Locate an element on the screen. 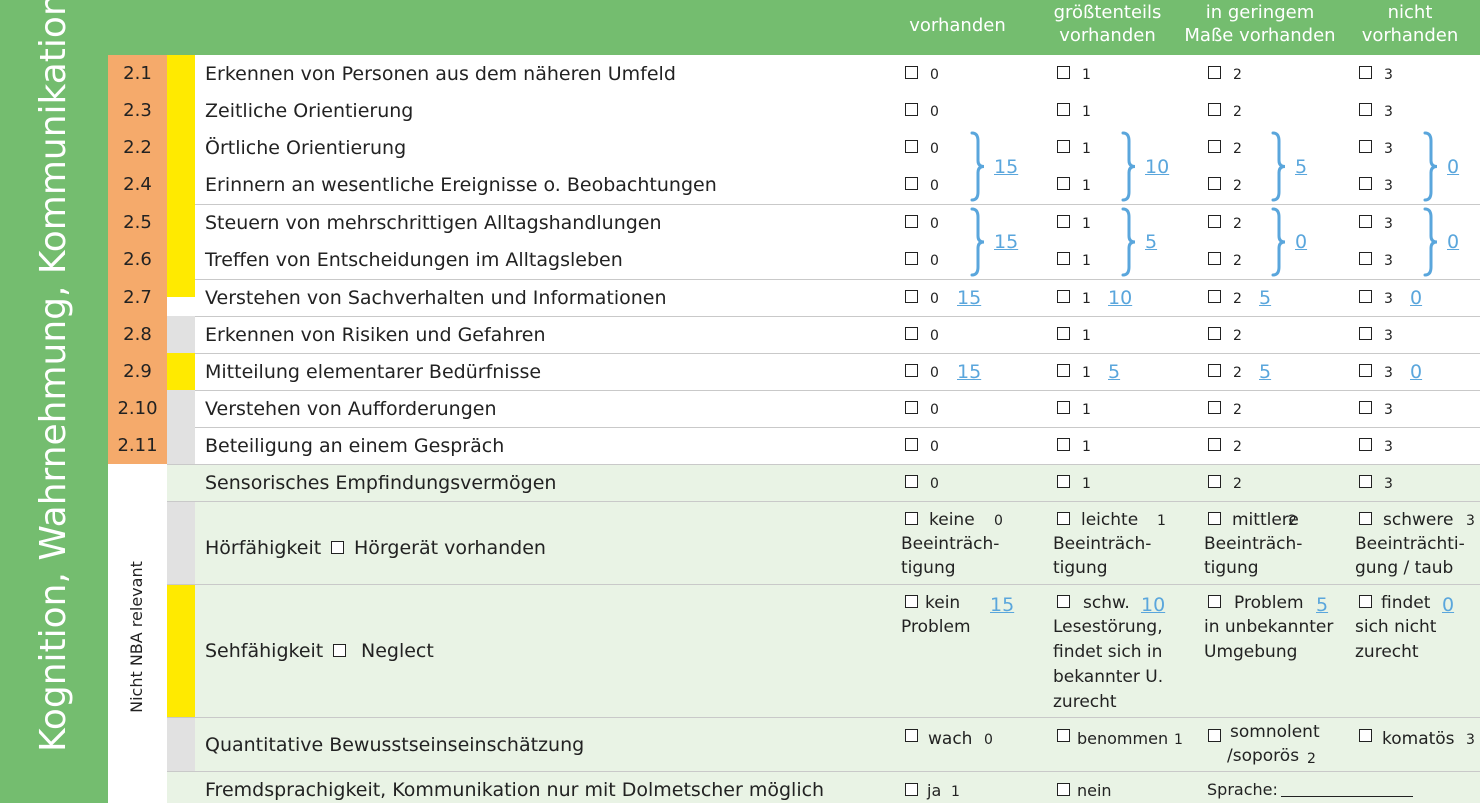 Image resolution: width=1480 pixels, height=803 pixels. seh-label: Sehfähigkeit is located at coordinates (264, 651).